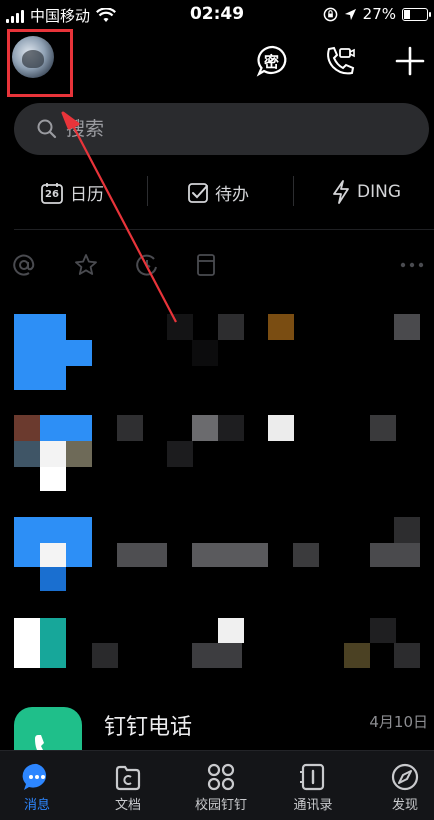 Image resolution: width=434 pixels, height=820 pixels. Describe the element at coordinates (148, 727) in the screenshot. I see `chat-name: 钉钉电话` at that location.